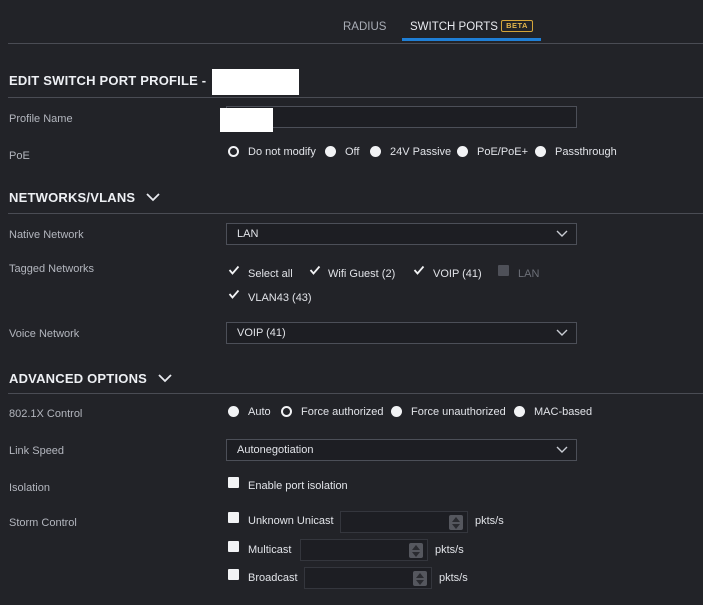 The image size is (703, 605). I want to click on storm-option-multicast: Multicast, so click(269, 550).